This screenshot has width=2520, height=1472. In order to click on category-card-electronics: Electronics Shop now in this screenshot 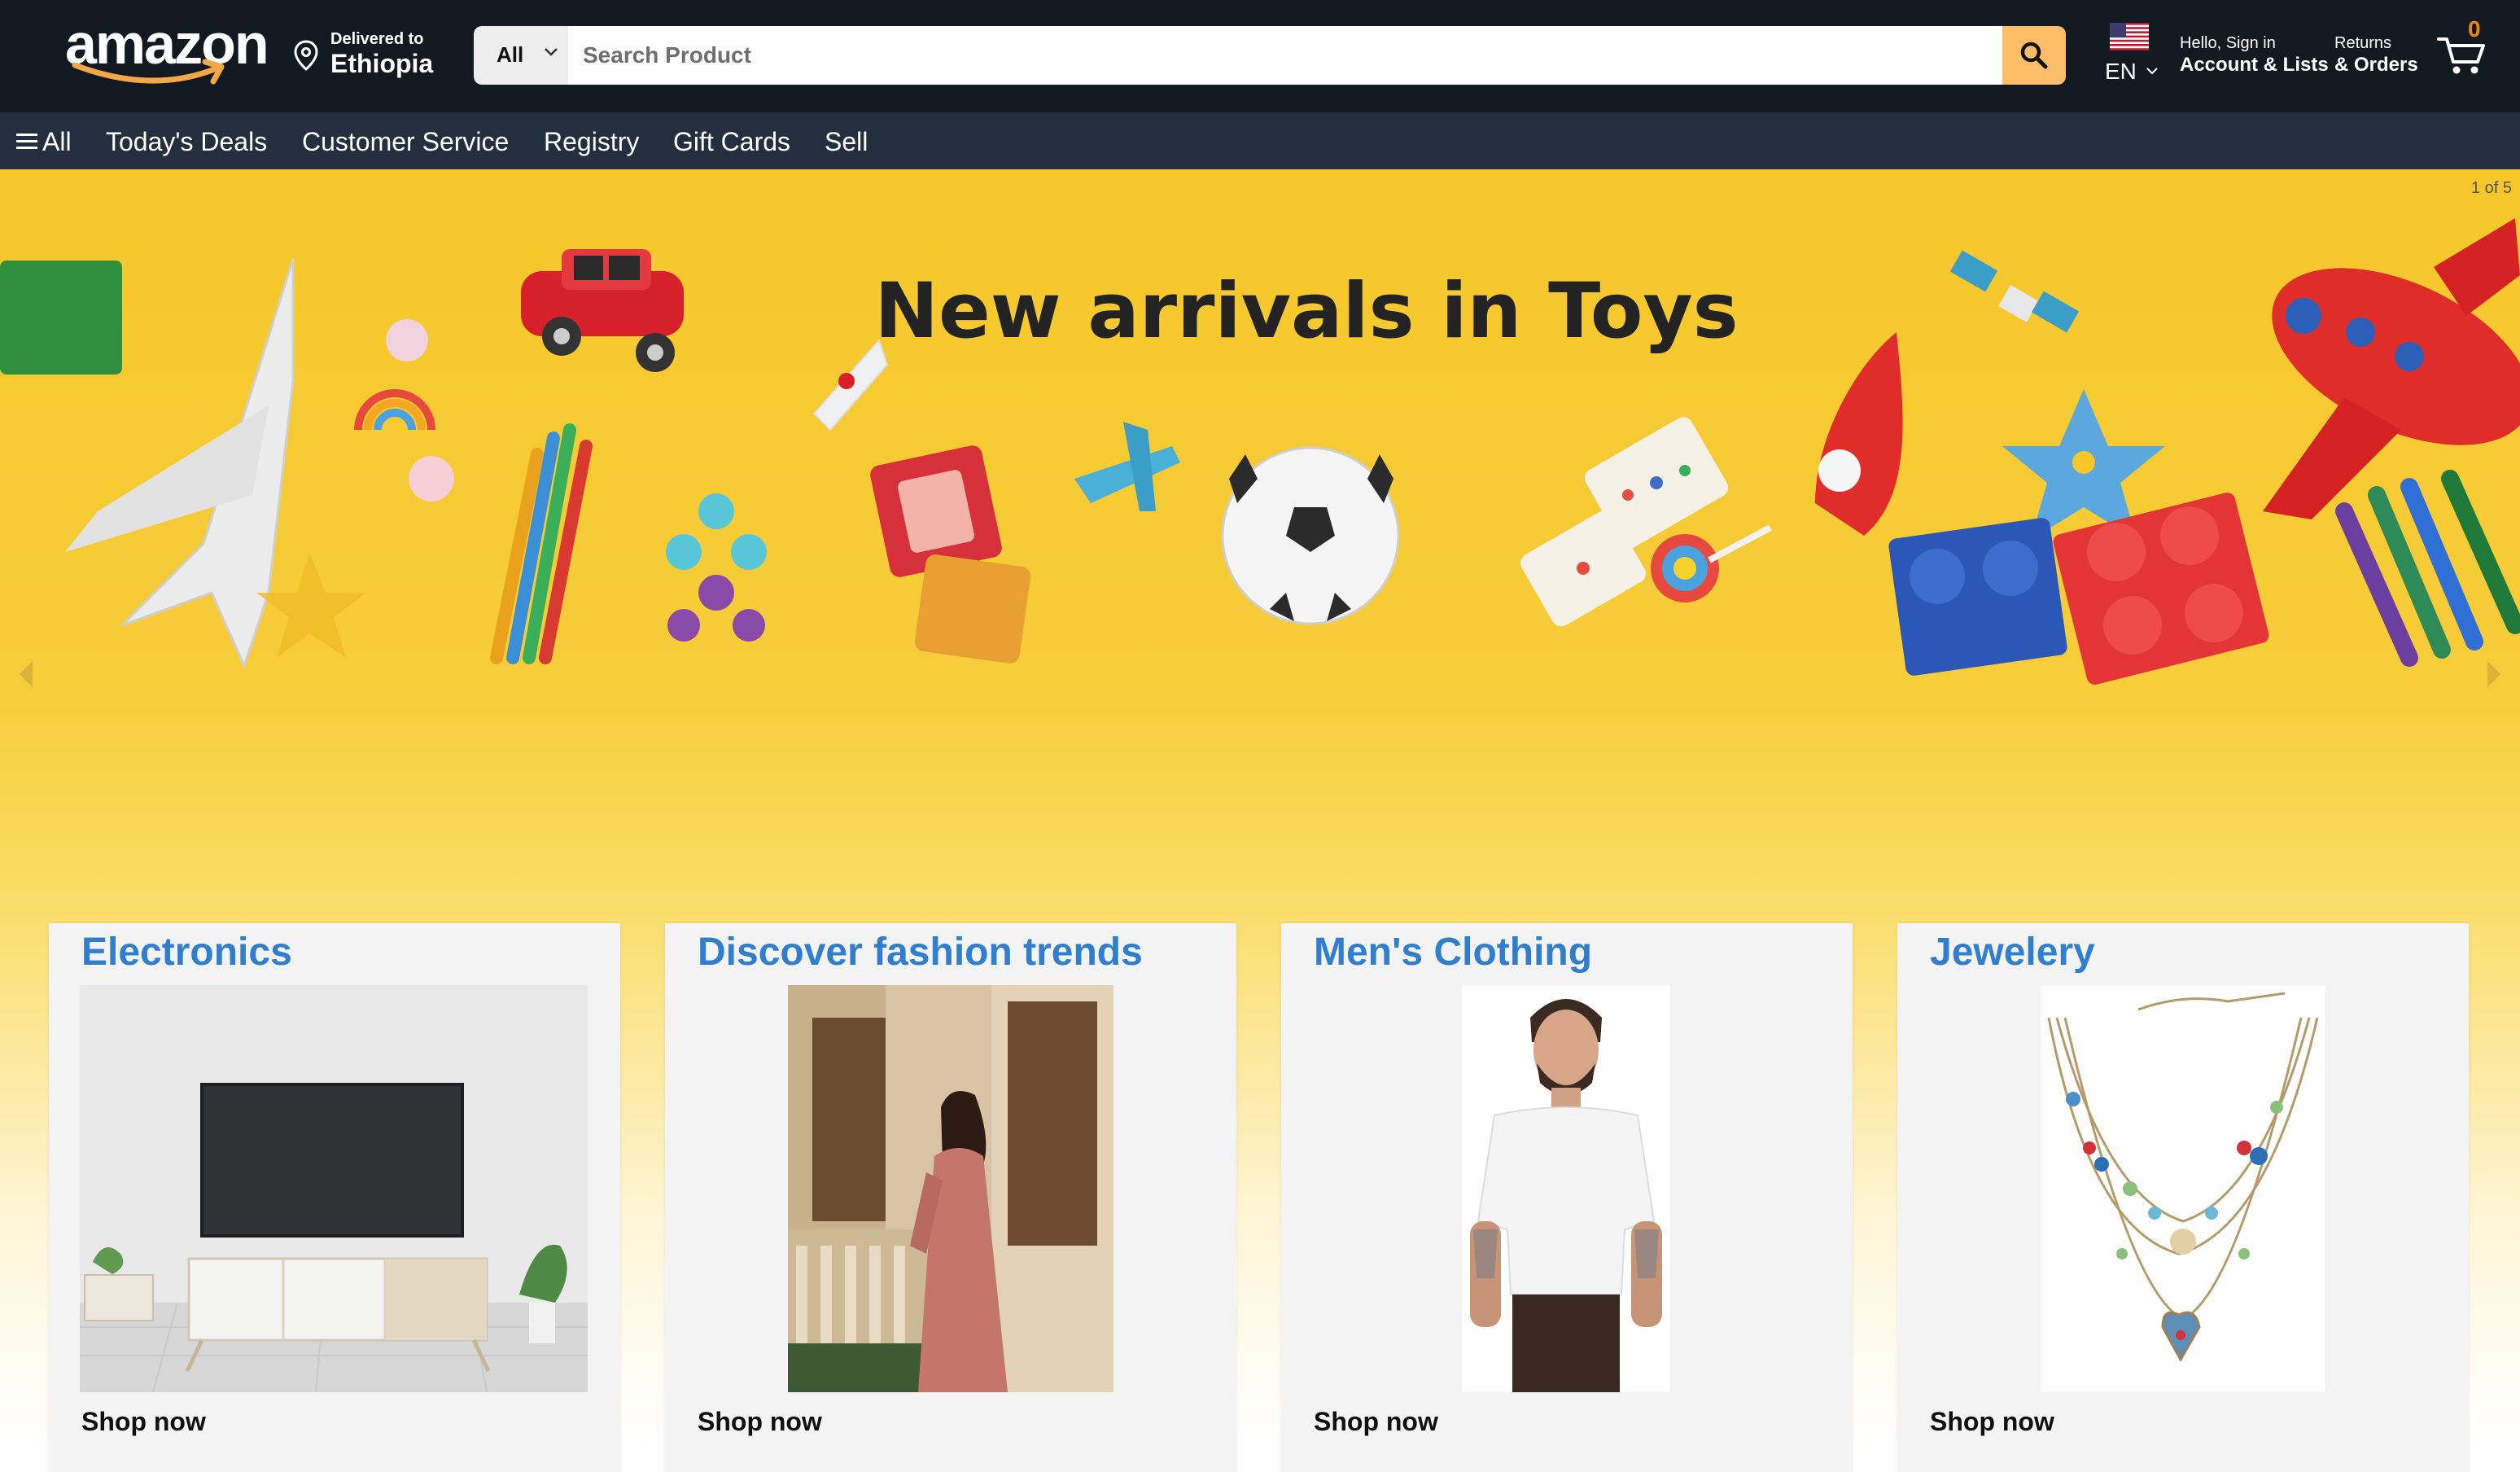, I will do `click(334, 1197)`.